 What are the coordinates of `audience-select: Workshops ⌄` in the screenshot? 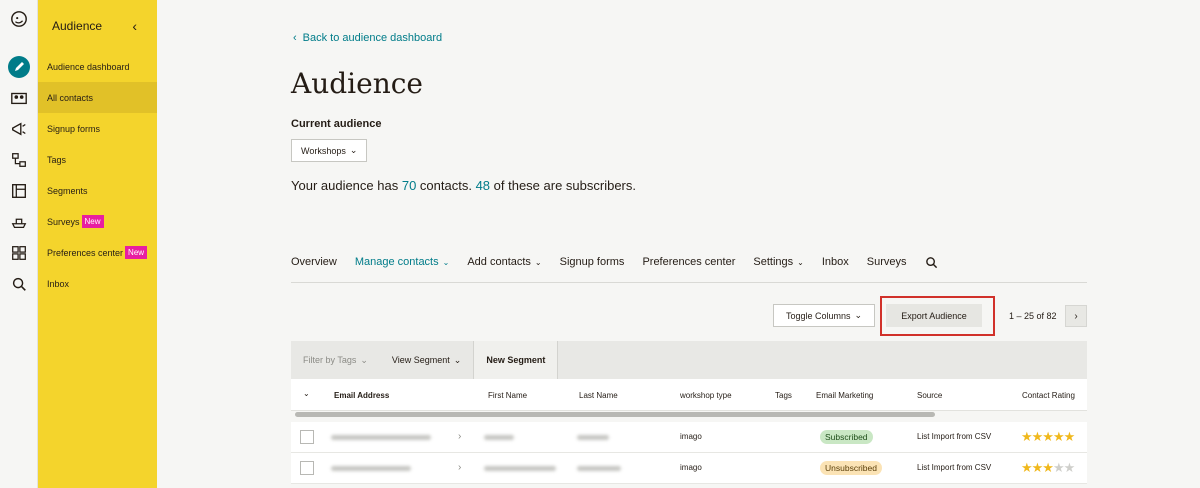 It's located at (329, 150).